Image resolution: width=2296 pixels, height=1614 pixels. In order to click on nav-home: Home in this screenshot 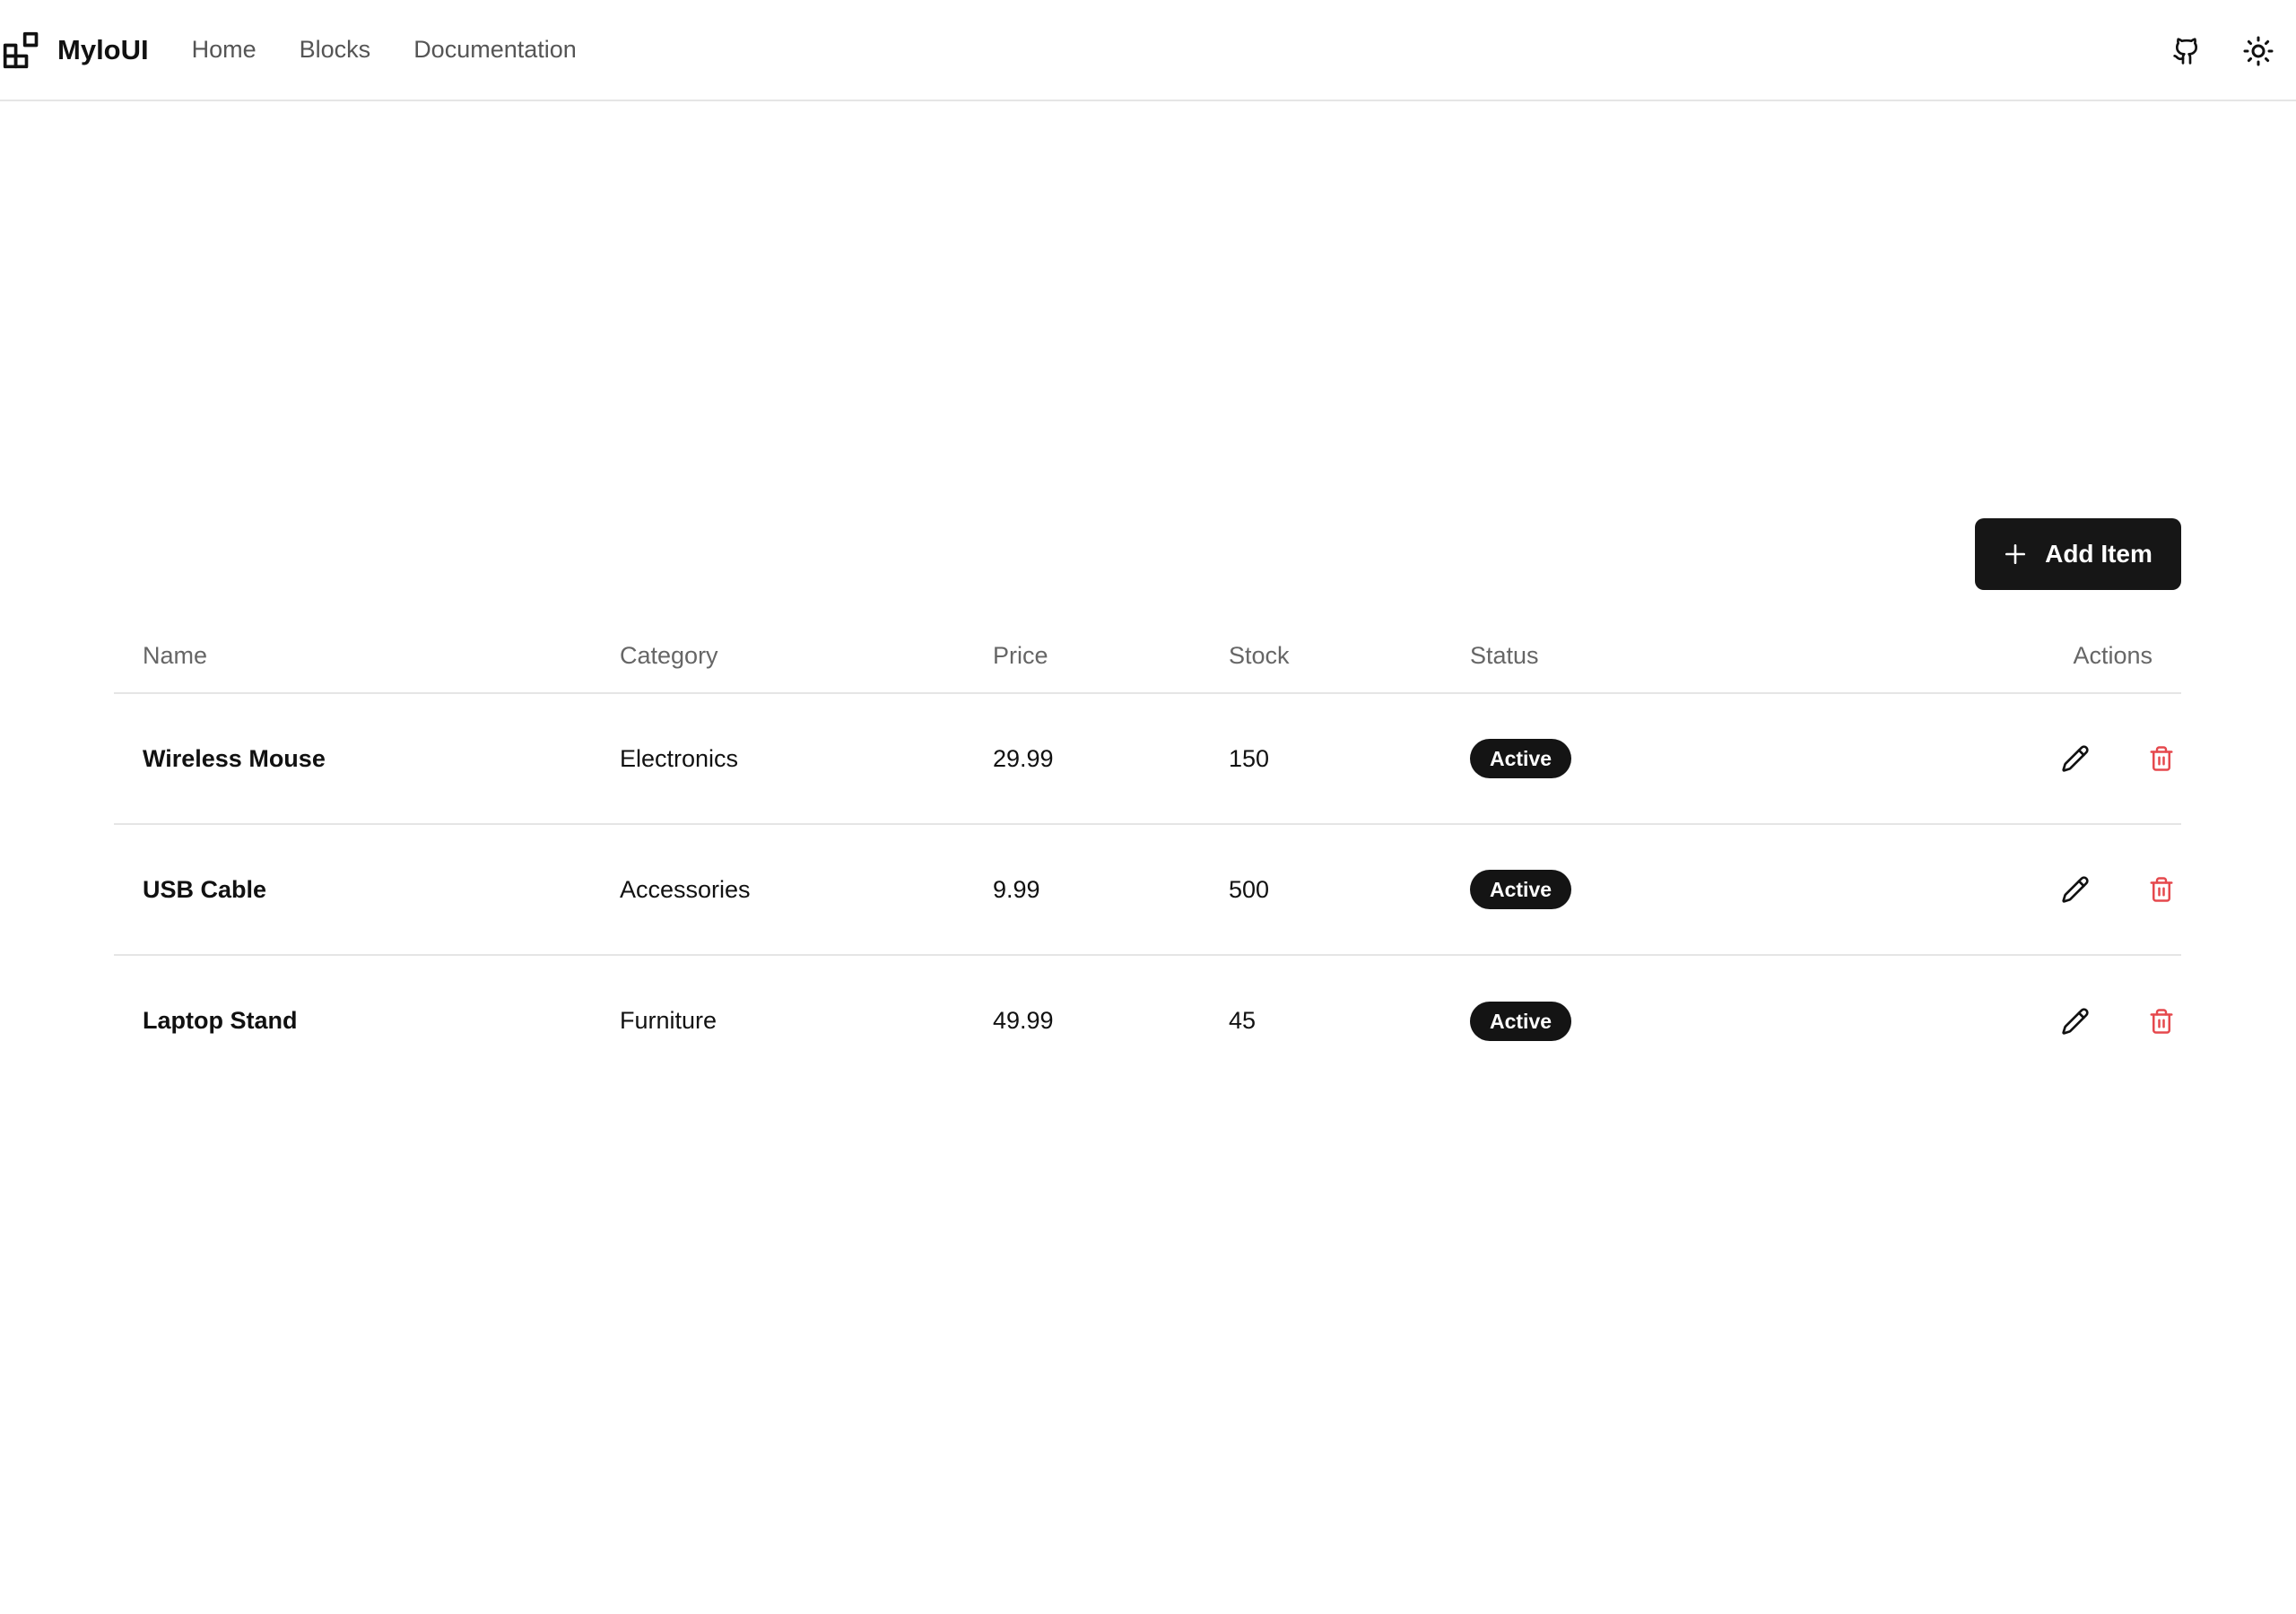, I will do `click(224, 50)`.